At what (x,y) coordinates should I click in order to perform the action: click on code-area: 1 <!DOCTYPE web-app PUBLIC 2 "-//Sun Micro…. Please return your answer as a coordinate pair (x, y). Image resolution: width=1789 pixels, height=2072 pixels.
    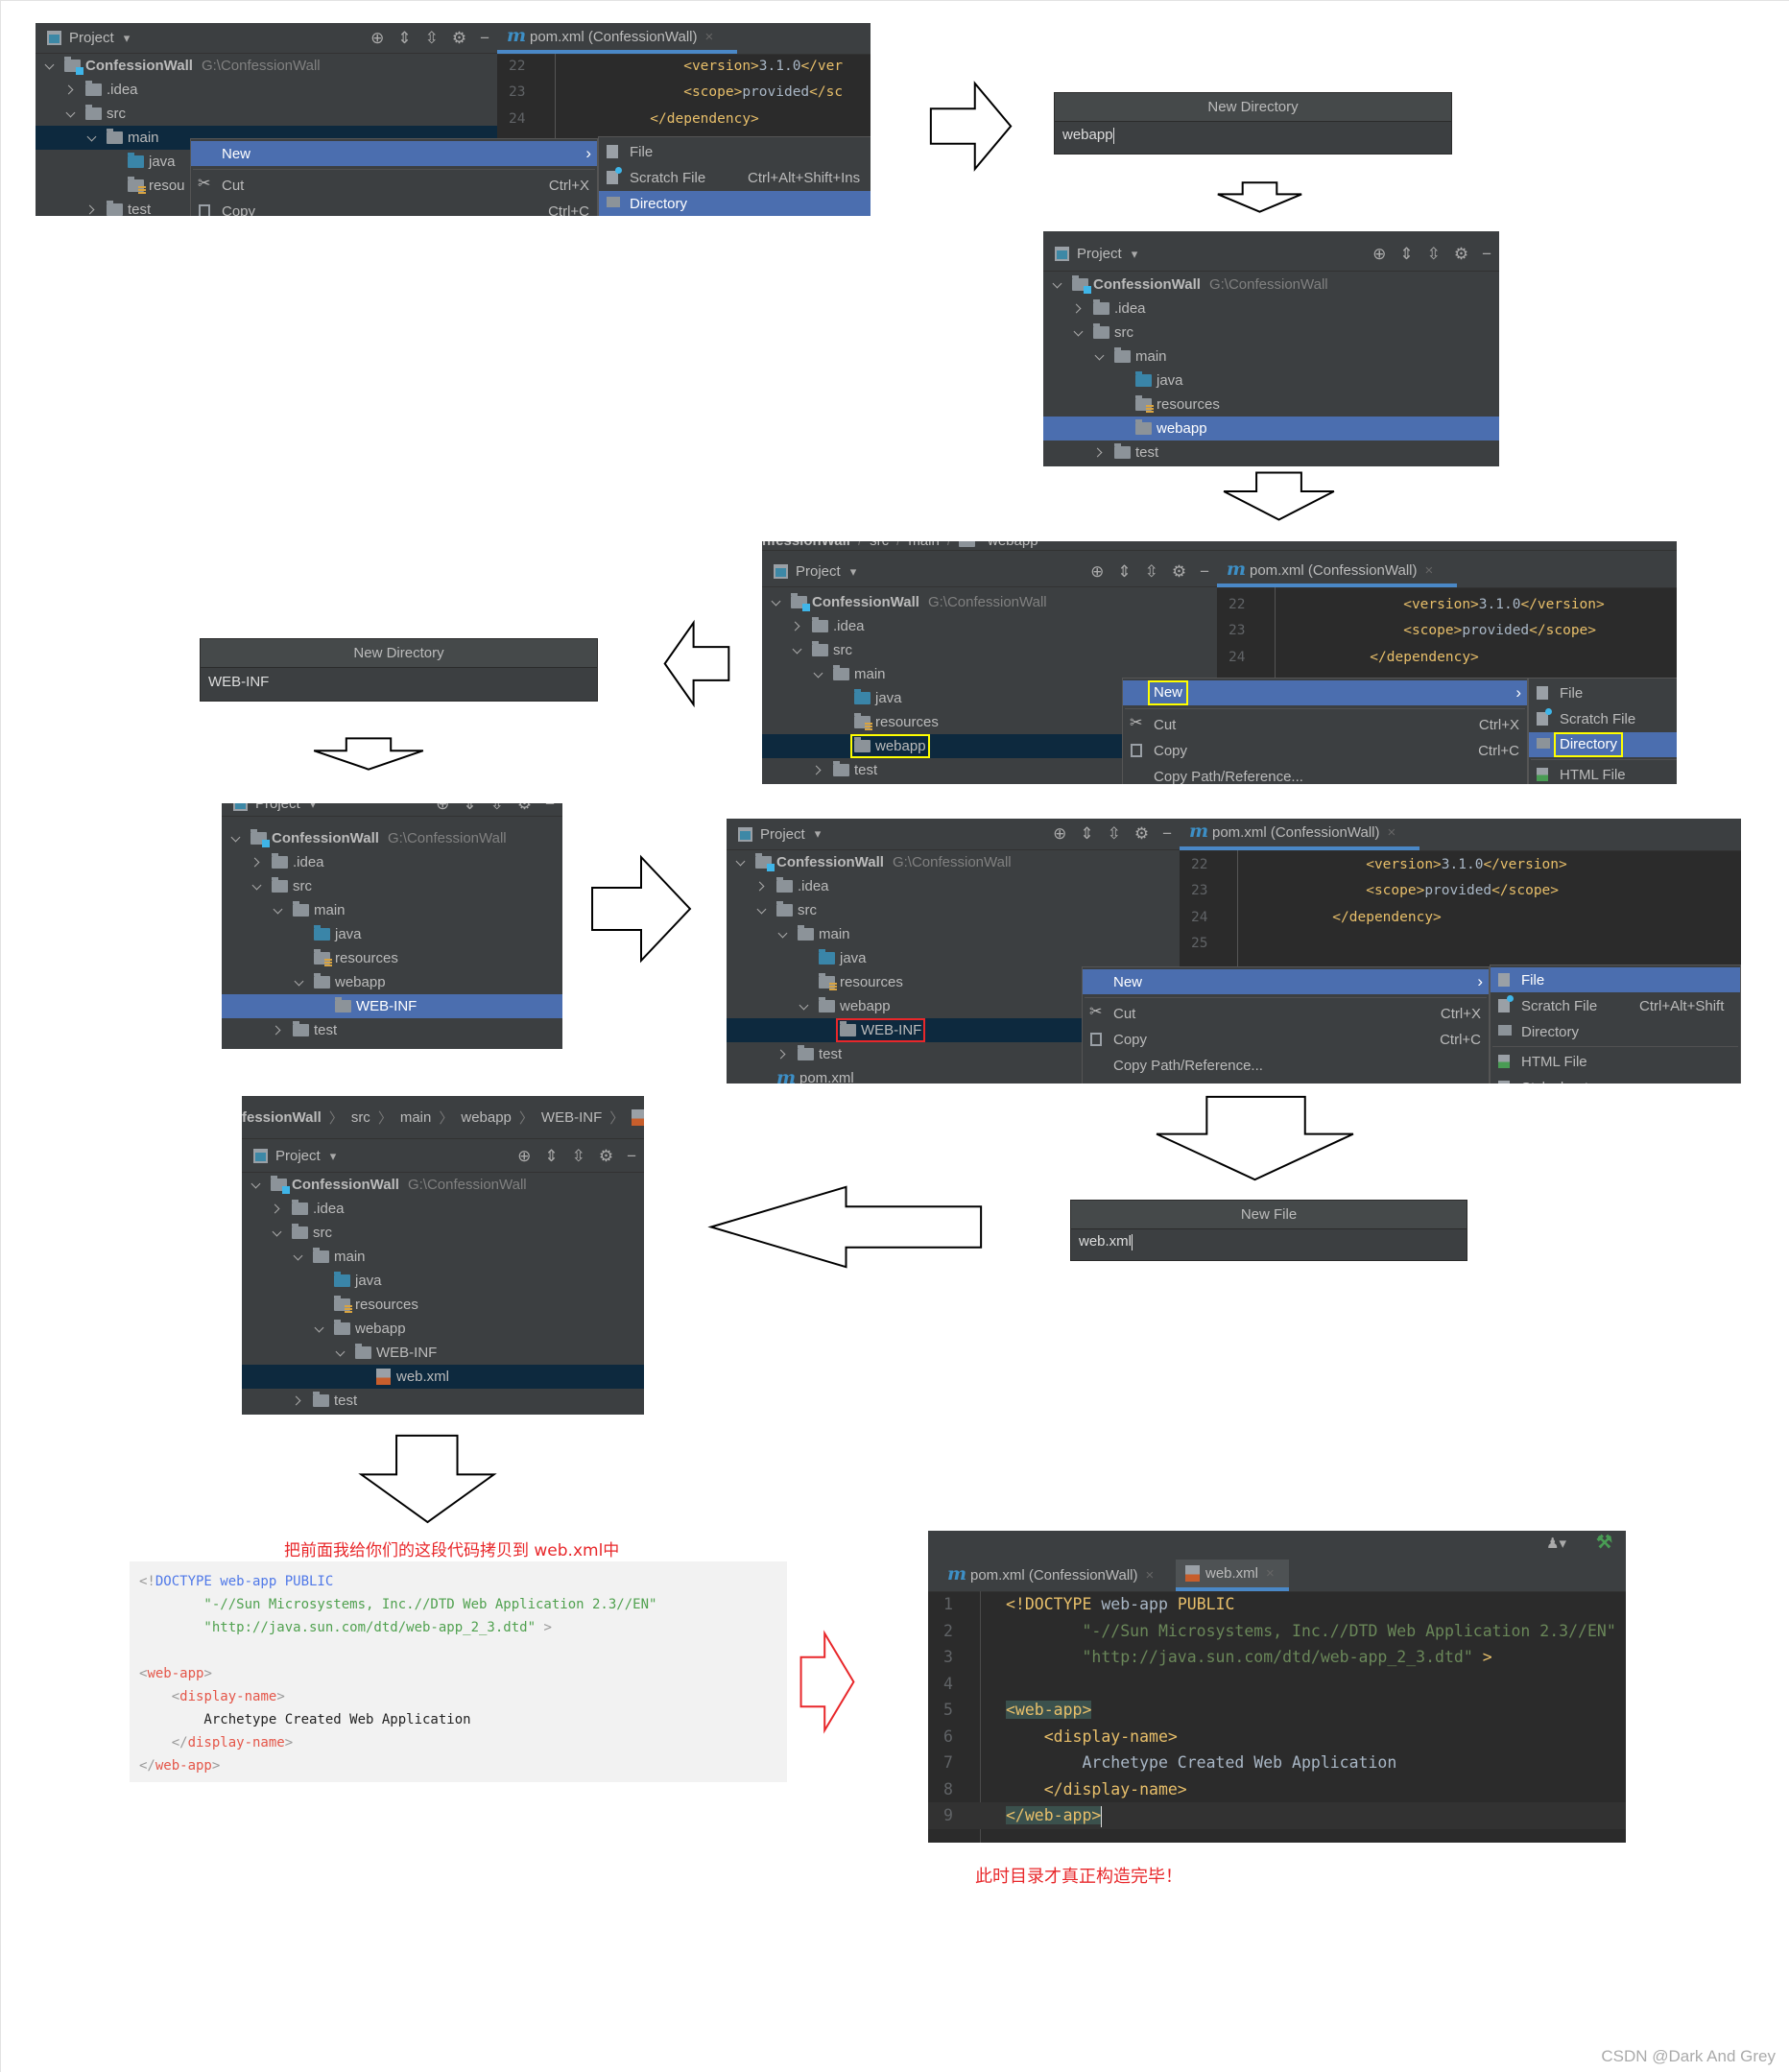
    Looking at the image, I should click on (1277, 1717).